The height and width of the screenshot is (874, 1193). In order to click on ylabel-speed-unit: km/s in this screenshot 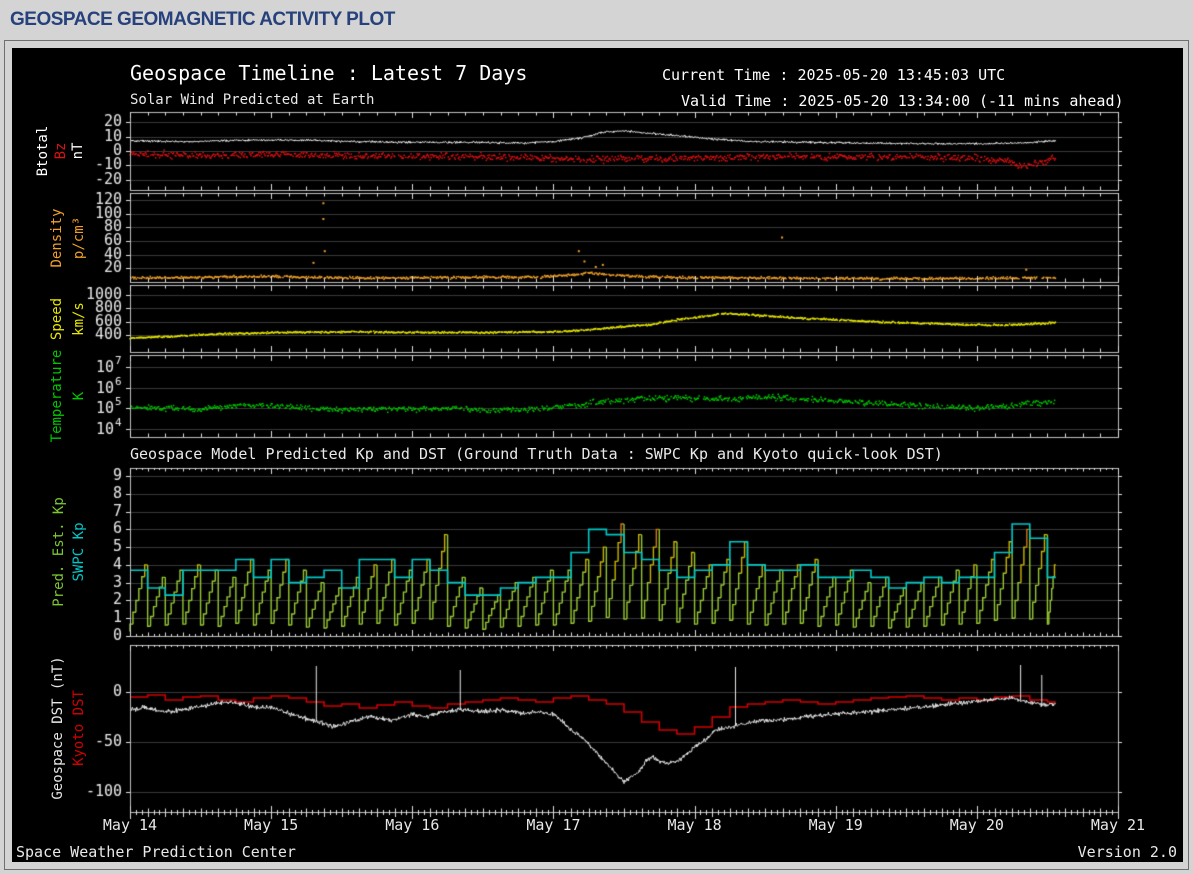, I will do `click(79, 319)`.